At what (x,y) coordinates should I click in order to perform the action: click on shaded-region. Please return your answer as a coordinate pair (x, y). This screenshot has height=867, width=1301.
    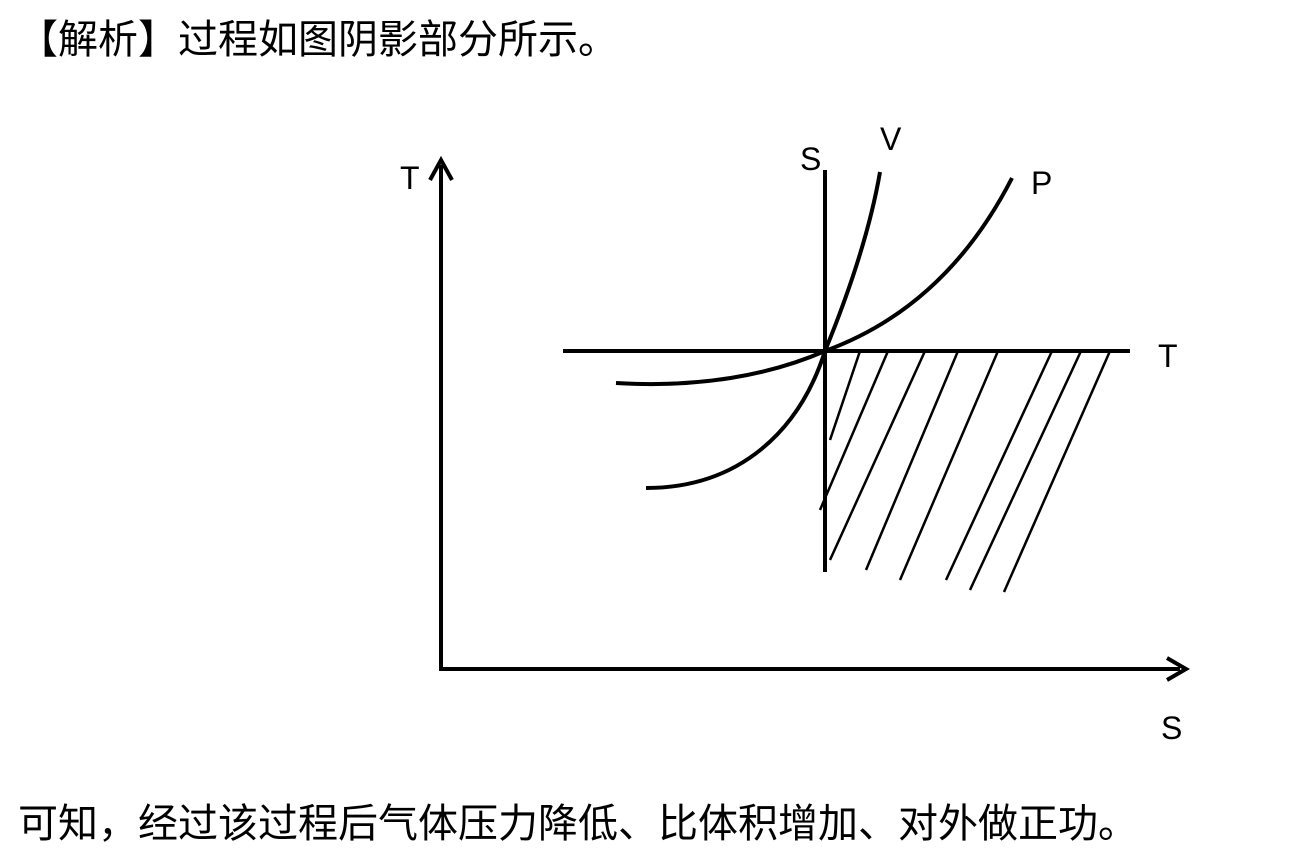
    Looking at the image, I should click on (965, 471).